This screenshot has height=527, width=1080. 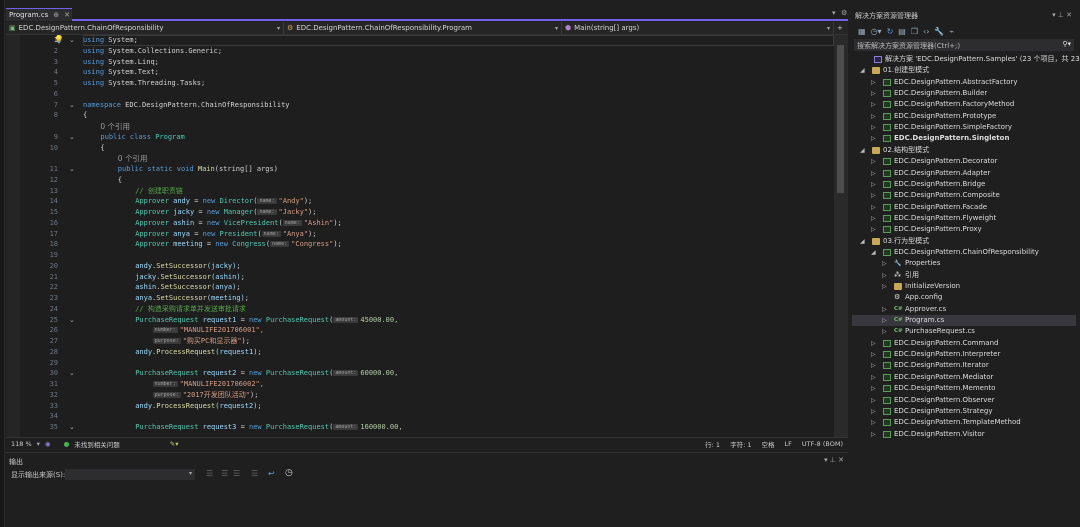 I want to click on vertical-scrollbar, so click(x=841, y=236).